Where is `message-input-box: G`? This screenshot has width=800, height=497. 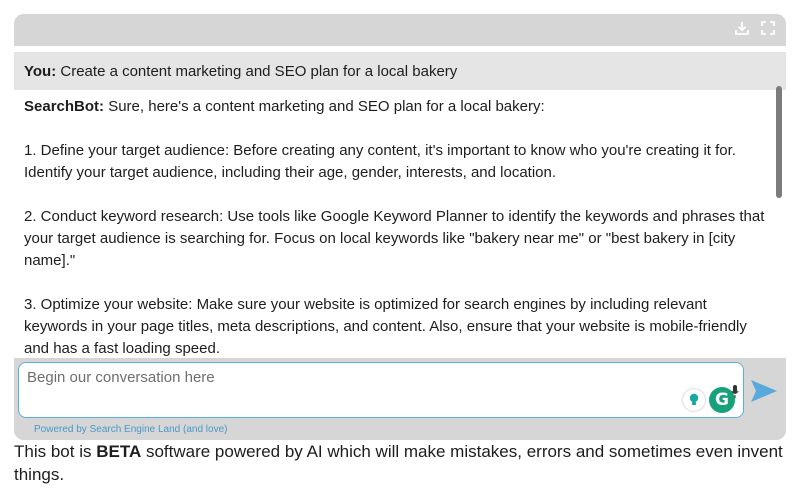 message-input-box: G is located at coordinates (381, 390).